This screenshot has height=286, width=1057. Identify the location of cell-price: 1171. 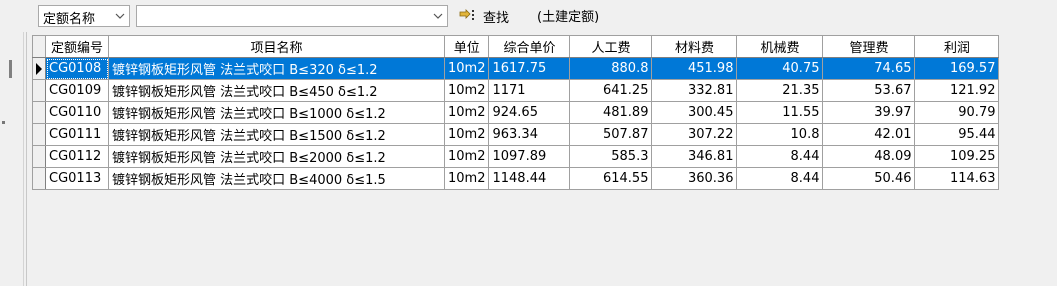
(529, 90).